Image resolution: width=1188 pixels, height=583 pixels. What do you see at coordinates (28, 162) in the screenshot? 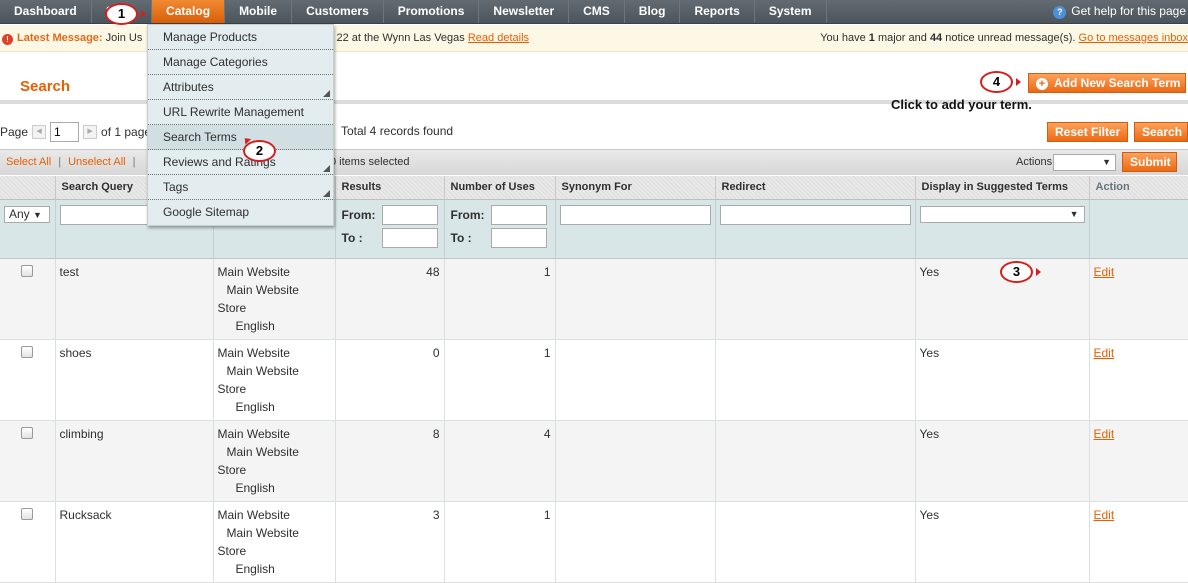
I see `select-all-link: Select All` at bounding box center [28, 162].